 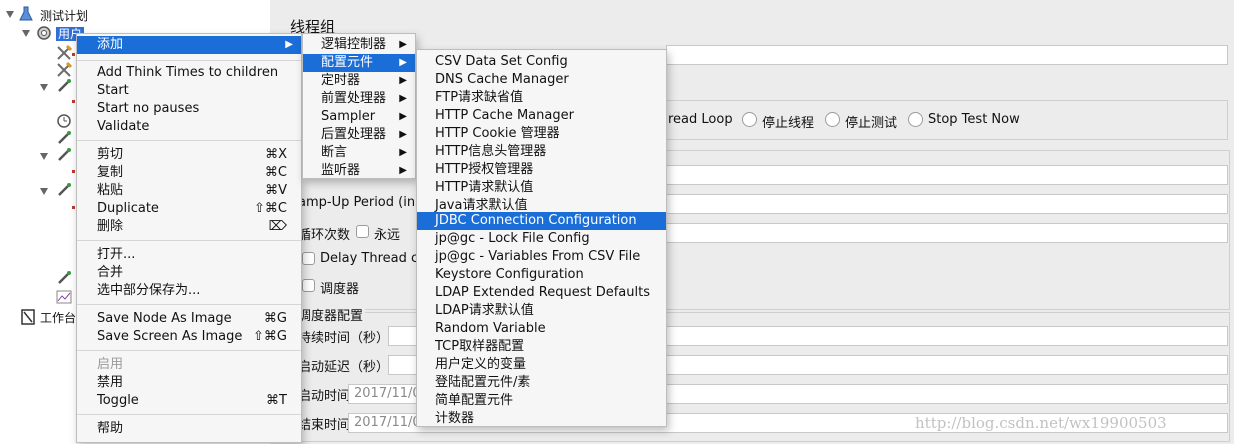 I want to click on config-item-lock-file: jp@gc - Lock File Config, so click(x=541, y=239).